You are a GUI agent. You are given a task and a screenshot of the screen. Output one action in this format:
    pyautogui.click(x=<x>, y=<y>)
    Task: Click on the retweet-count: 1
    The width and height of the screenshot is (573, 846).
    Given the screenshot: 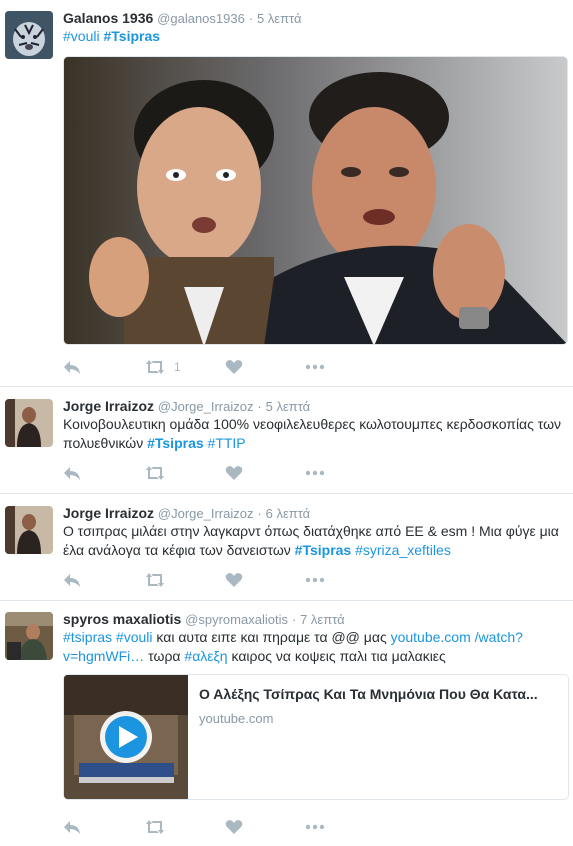 What is the action you would take?
    pyautogui.click(x=177, y=367)
    